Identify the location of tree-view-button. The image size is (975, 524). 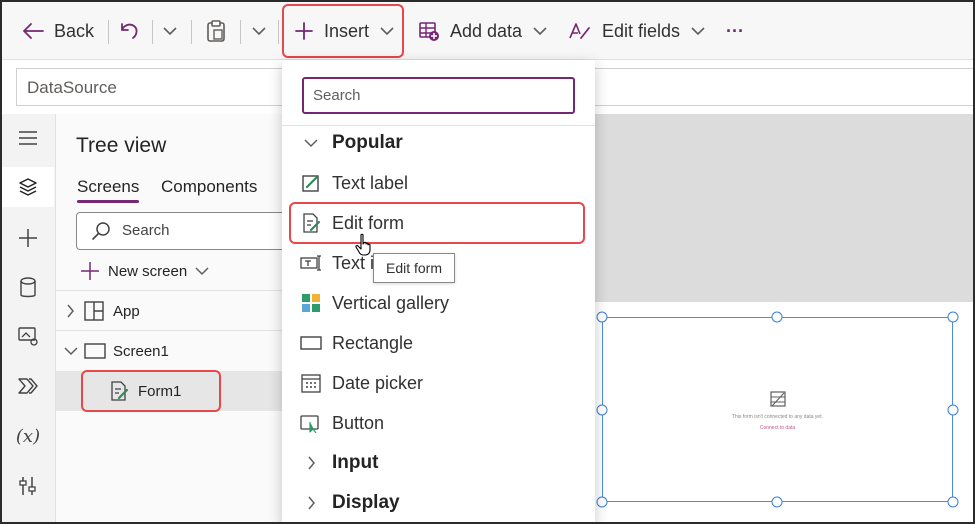
(28, 187).